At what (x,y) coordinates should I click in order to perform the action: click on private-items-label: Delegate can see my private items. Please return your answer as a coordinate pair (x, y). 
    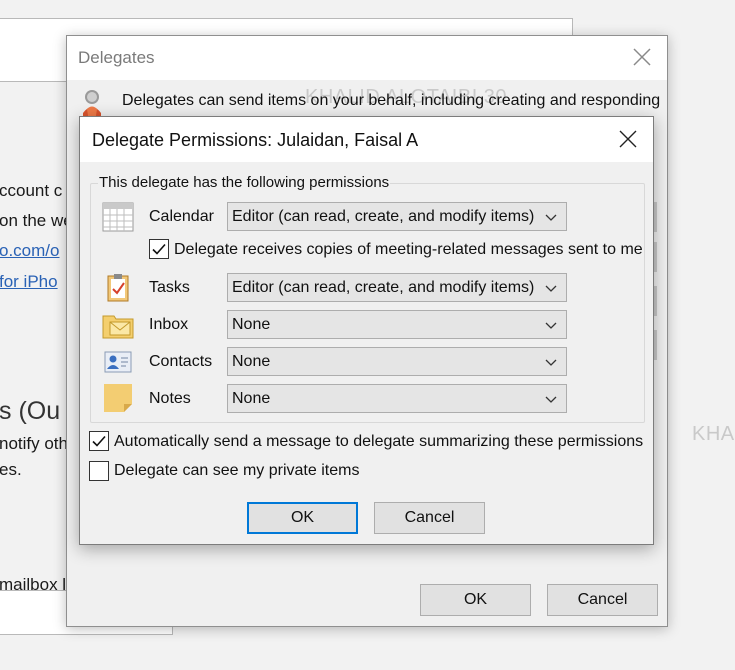
    Looking at the image, I should click on (237, 470).